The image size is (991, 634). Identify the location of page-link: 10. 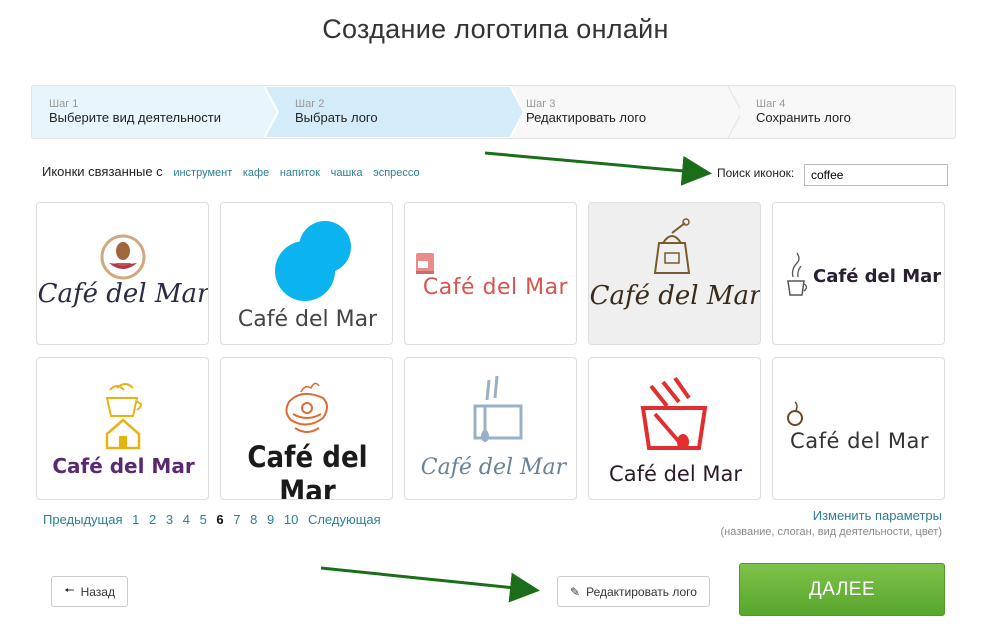
(291, 519).